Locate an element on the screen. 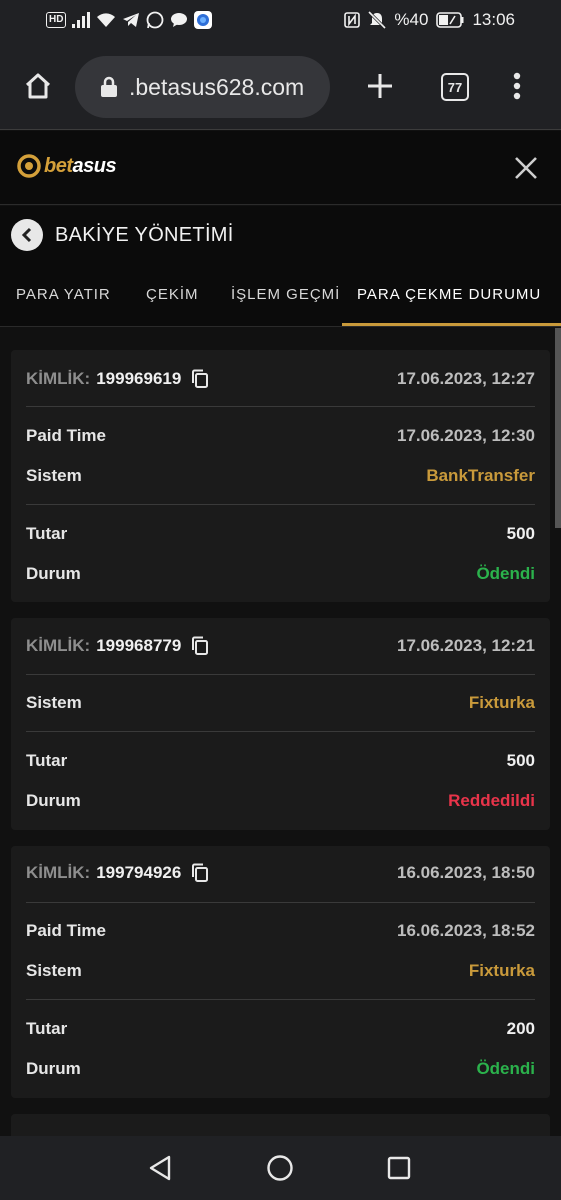 This screenshot has height=1200, width=561. site-logo: betasus is located at coordinates (66, 166).